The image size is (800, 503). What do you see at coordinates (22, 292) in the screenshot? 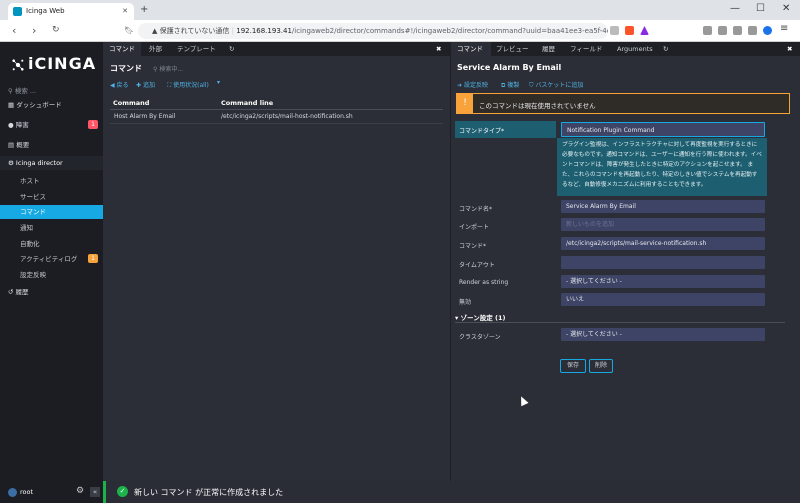
I see `sidebar-item-label: 履歴` at bounding box center [22, 292].